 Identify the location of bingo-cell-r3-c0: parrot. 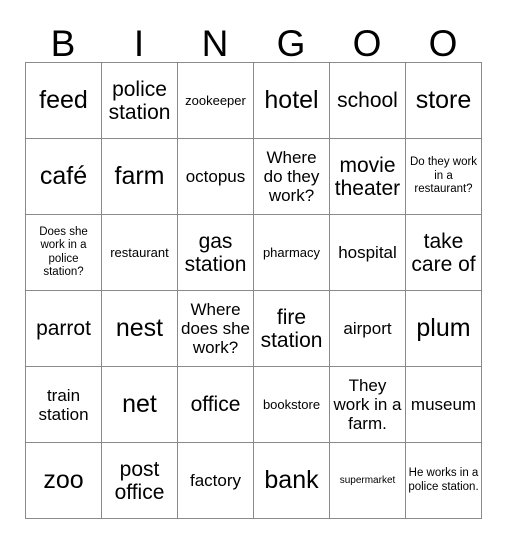
(64, 329).